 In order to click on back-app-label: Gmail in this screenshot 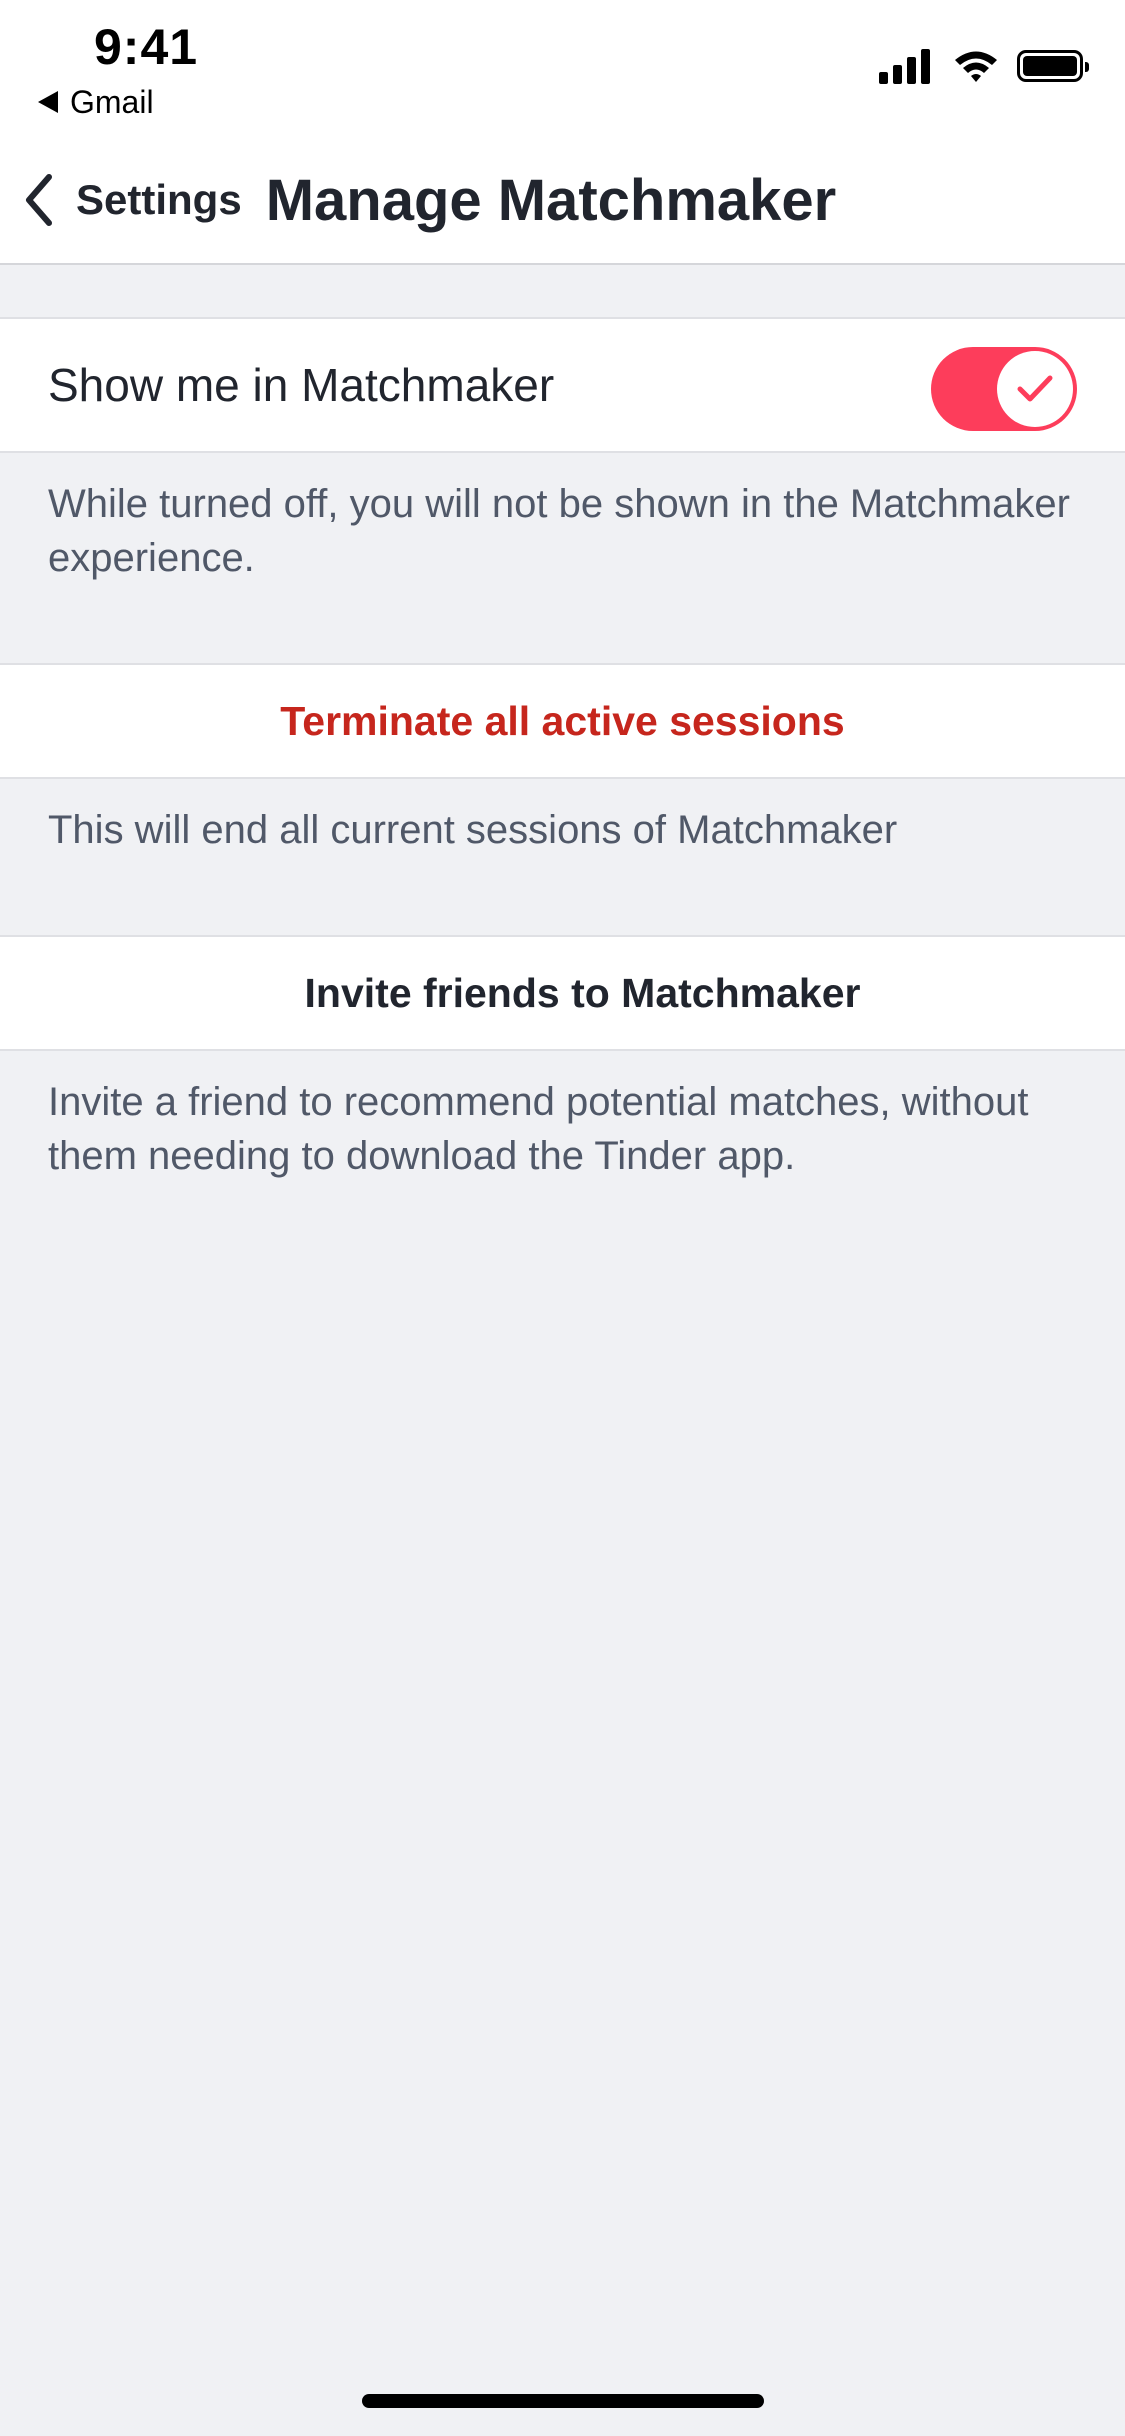, I will do `click(112, 101)`.